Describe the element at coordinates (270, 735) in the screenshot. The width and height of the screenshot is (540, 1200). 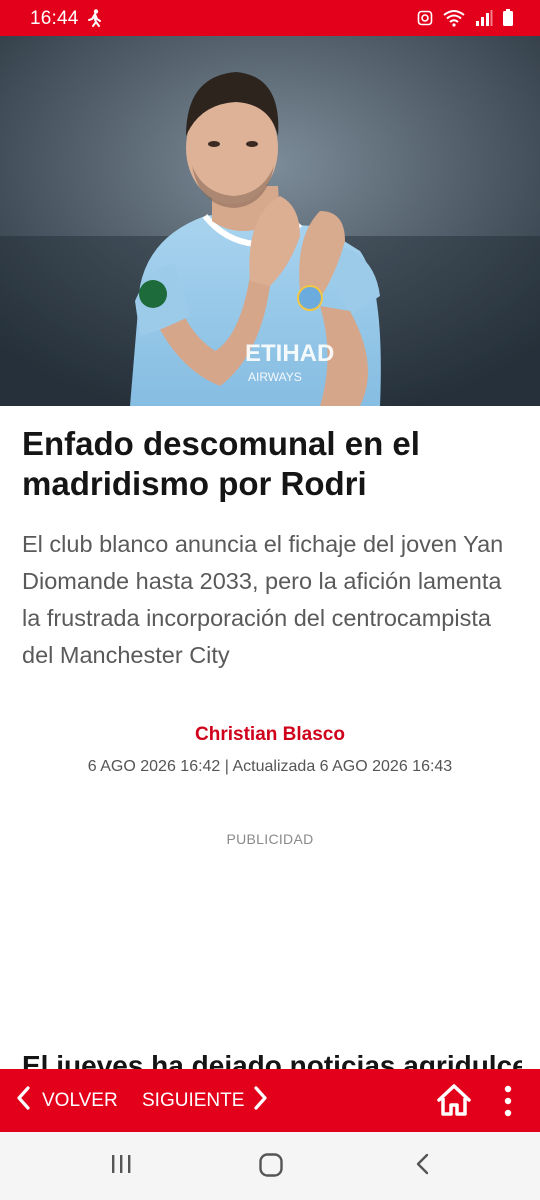
I see `author-name: Christian Blasco` at that location.